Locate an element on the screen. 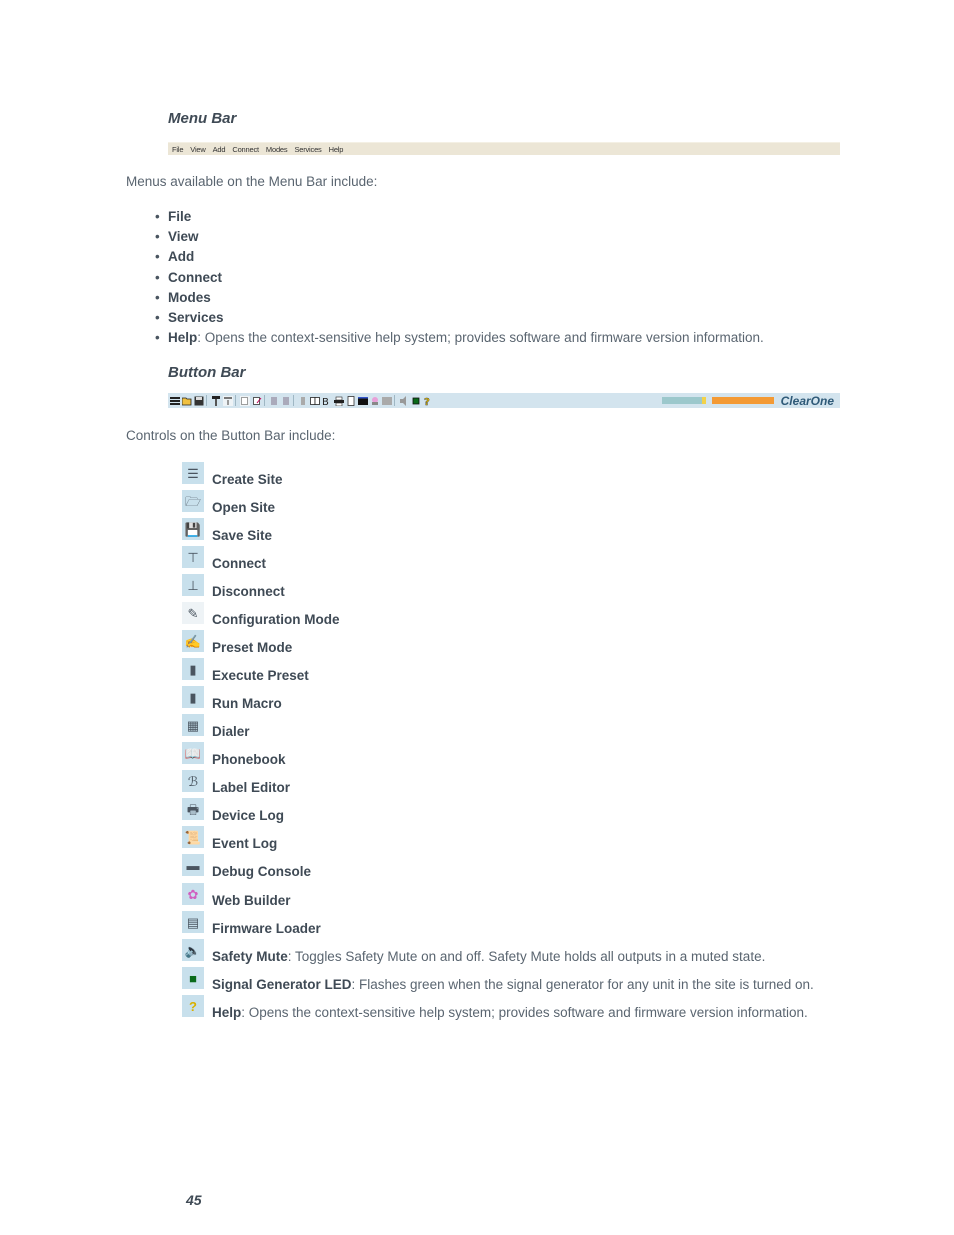 This screenshot has height=1235, width=954. open-site-icon: 🗁 is located at coordinates (193, 501).